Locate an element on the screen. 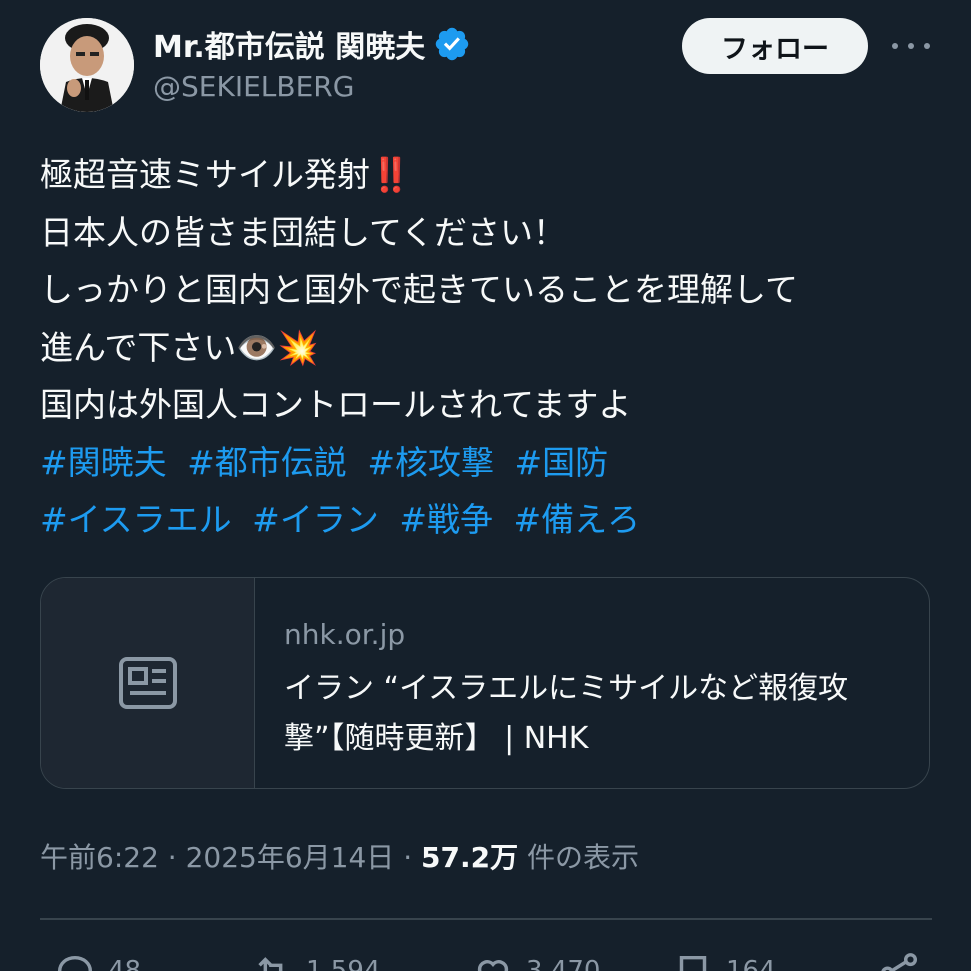  card-thumbnail is located at coordinates (148, 683).